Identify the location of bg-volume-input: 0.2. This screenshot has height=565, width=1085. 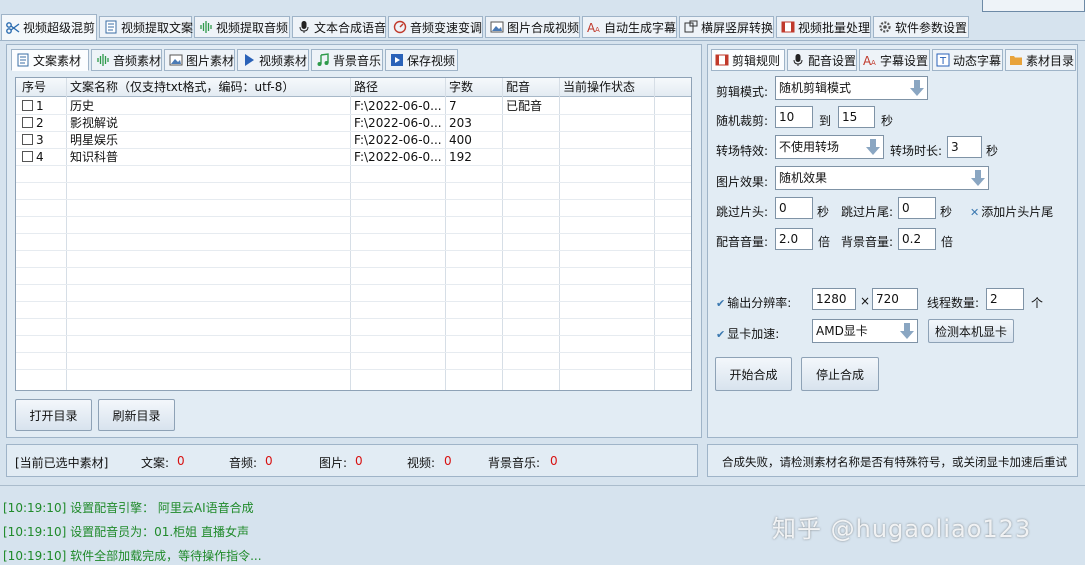
(917, 239).